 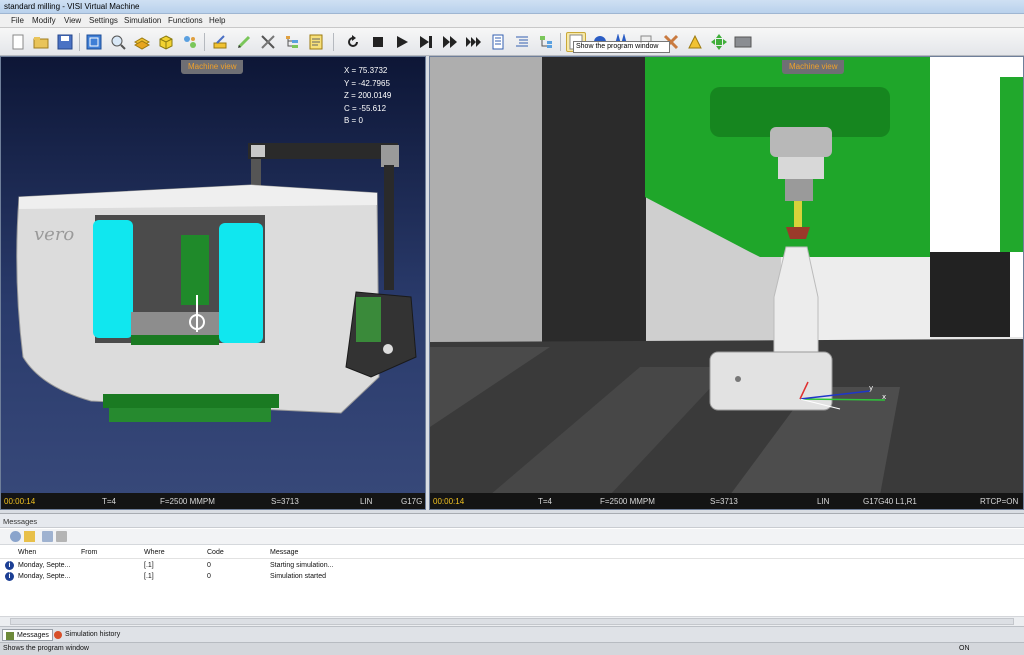 I want to click on main-toolbar, so click(x=512, y=42).